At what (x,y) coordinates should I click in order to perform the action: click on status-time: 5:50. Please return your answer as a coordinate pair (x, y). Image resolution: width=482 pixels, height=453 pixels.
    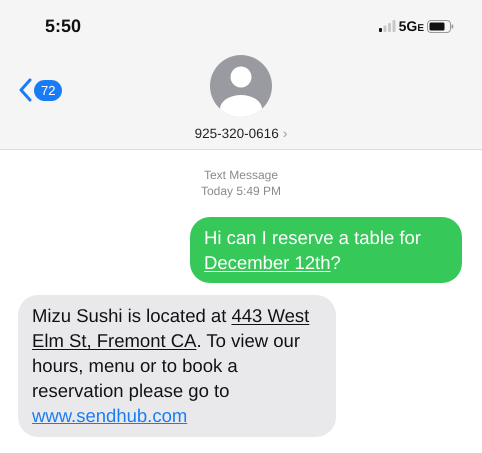
    Looking at the image, I should click on (63, 26).